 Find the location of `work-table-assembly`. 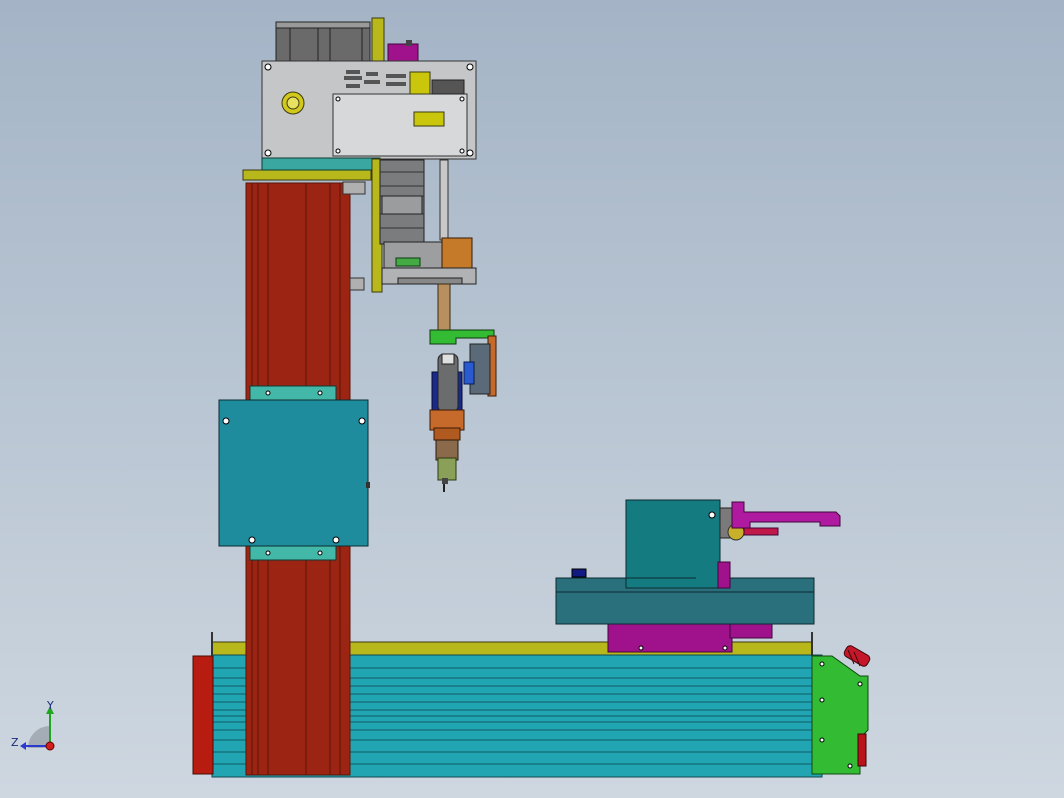

work-table-assembly is located at coordinates (698, 576).